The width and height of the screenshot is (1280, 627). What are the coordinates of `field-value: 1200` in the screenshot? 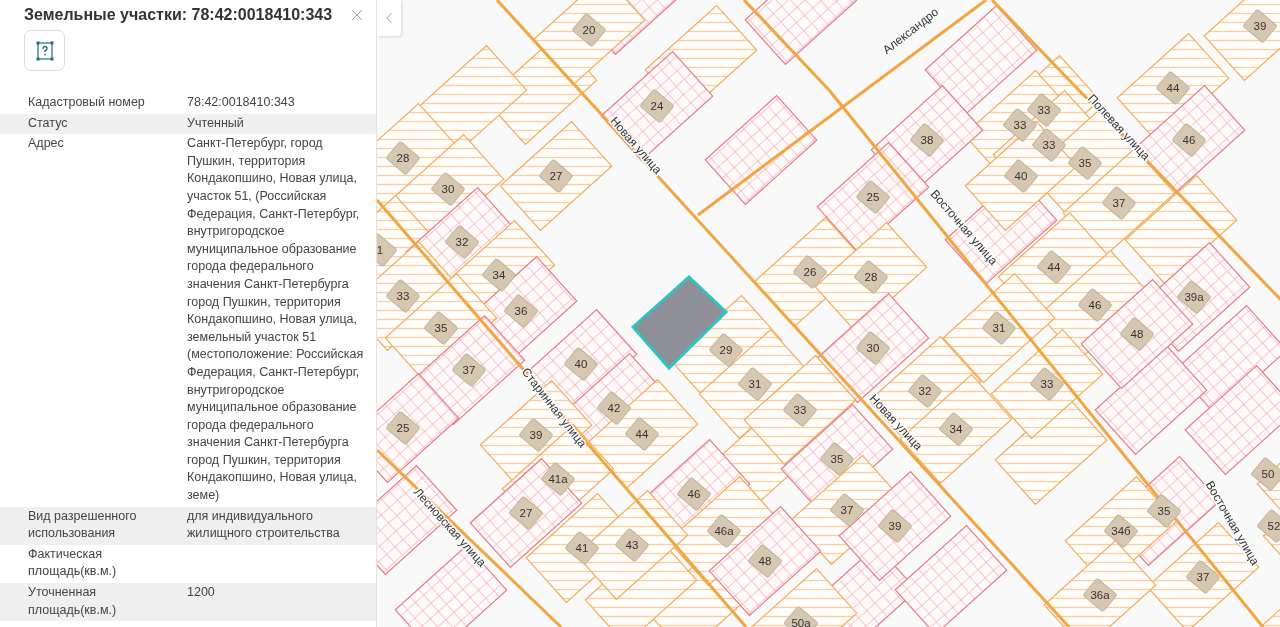 It's located at (201, 593).